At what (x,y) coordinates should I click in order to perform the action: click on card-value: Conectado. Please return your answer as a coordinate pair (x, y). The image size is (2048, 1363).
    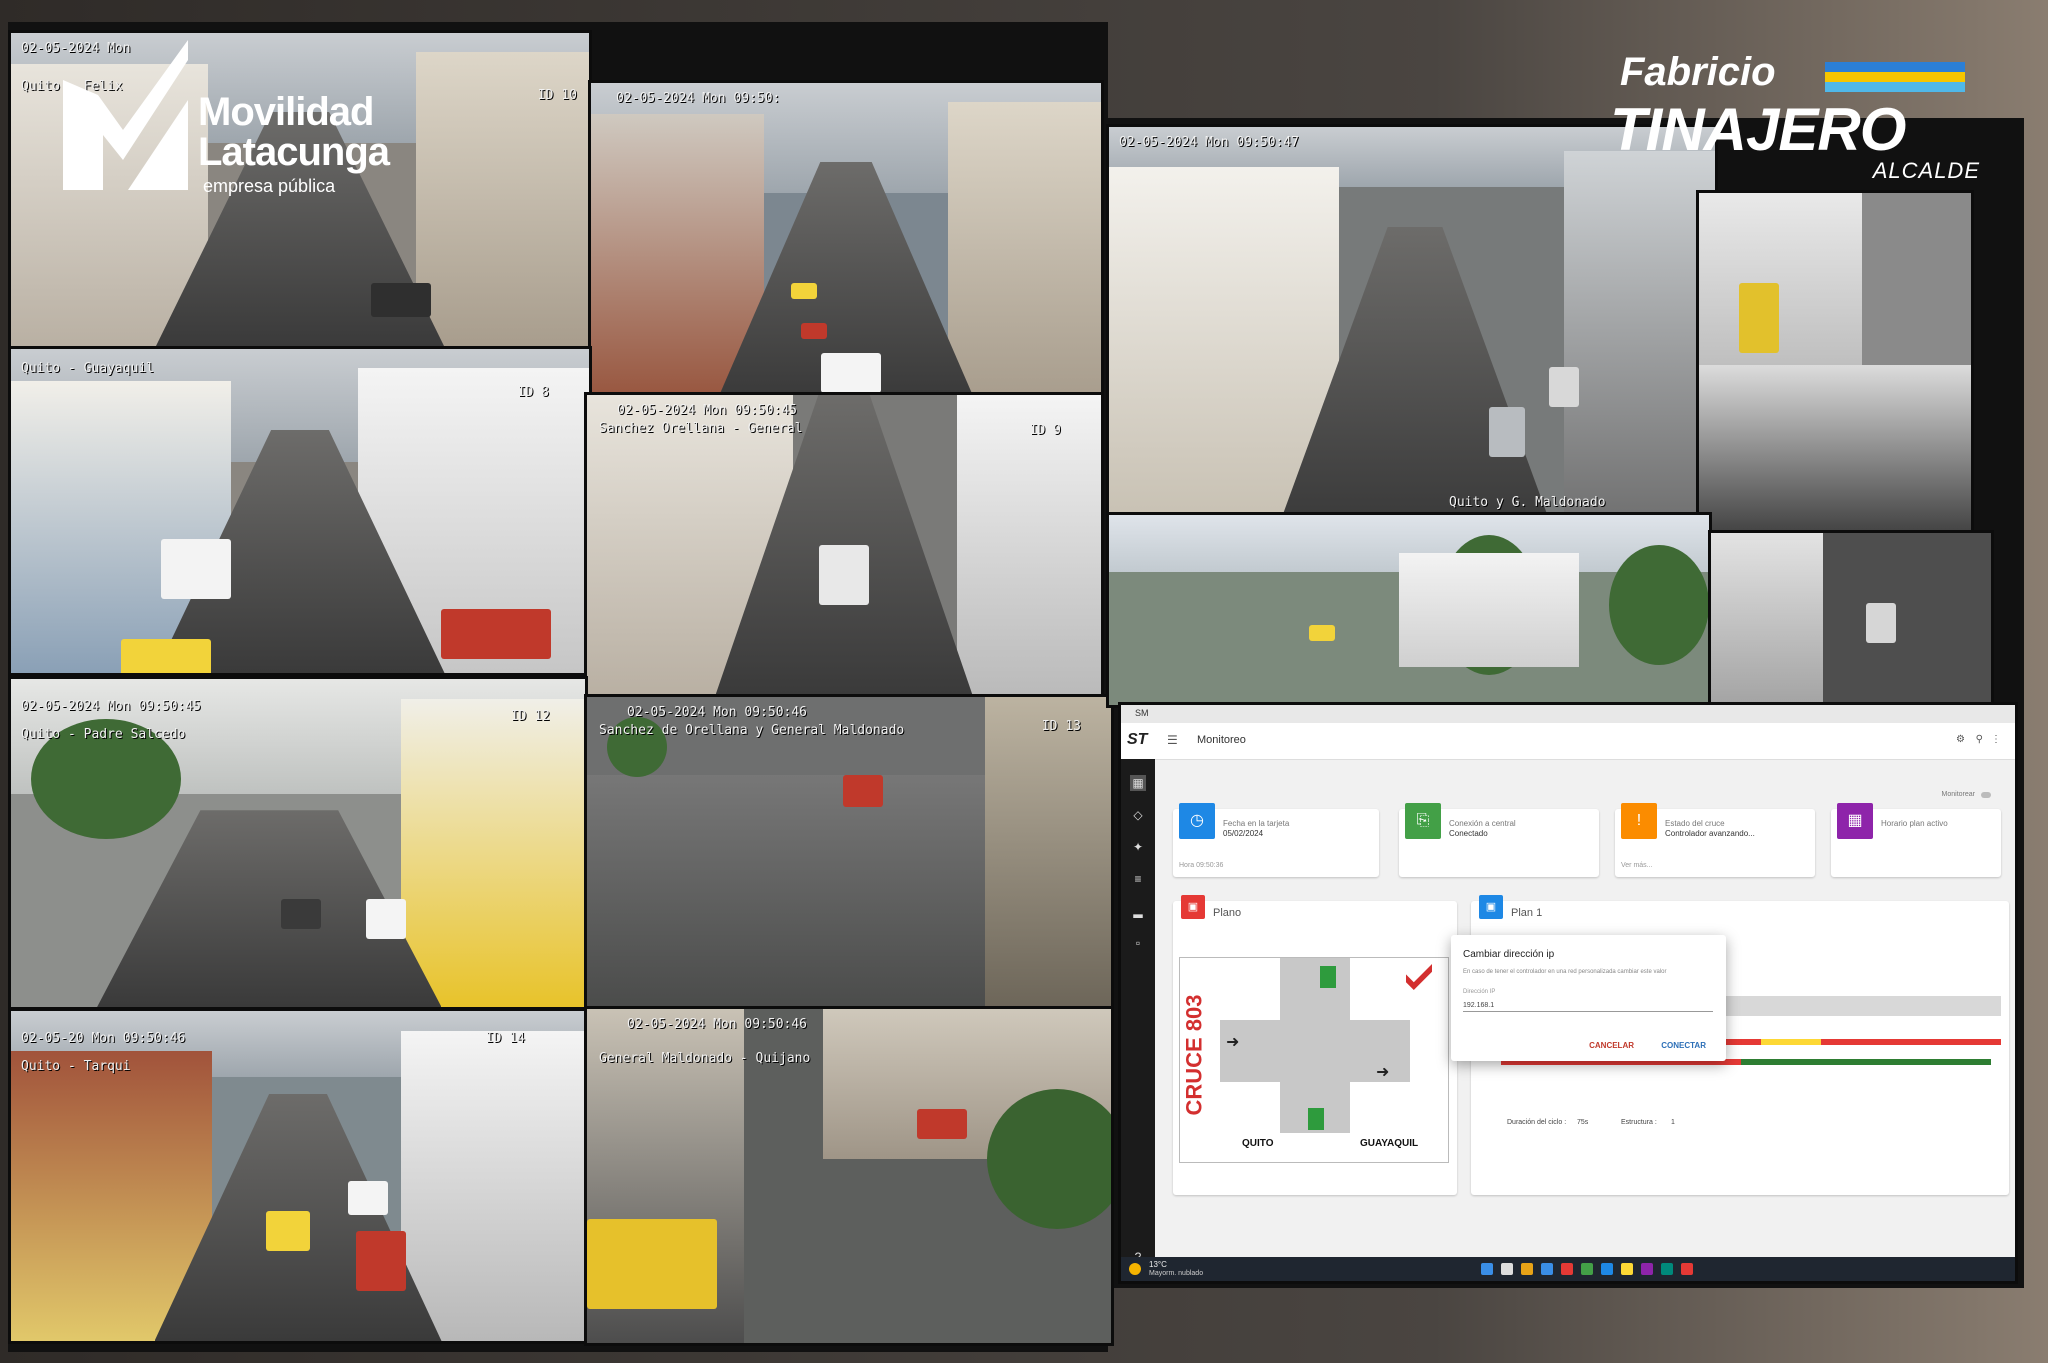
    Looking at the image, I should click on (1468, 833).